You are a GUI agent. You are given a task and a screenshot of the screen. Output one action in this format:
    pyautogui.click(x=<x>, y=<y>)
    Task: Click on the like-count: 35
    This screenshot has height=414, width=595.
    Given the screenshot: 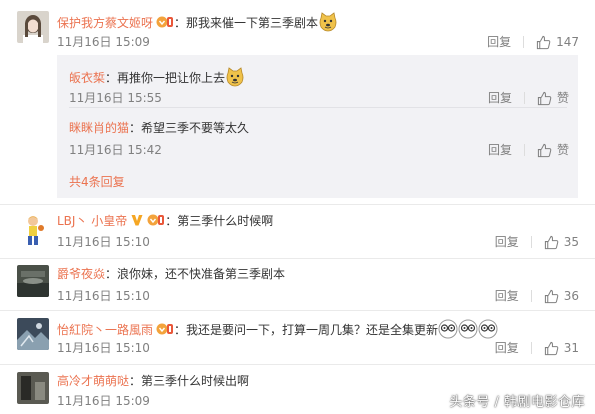 What is the action you would take?
    pyautogui.click(x=571, y=242)
    